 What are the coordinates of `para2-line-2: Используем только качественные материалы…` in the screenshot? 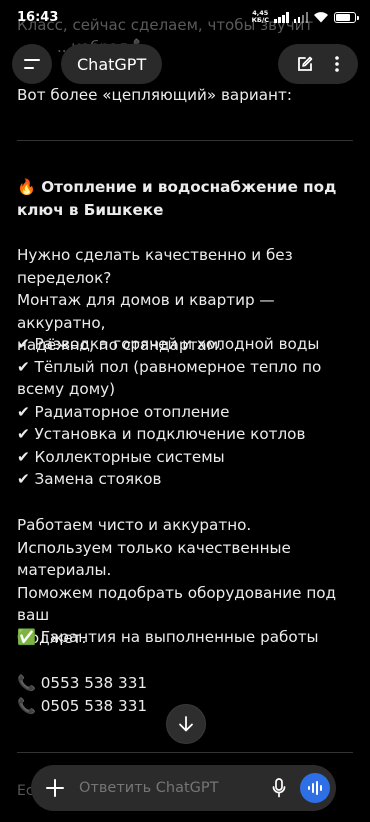 It's located at (154, 559).